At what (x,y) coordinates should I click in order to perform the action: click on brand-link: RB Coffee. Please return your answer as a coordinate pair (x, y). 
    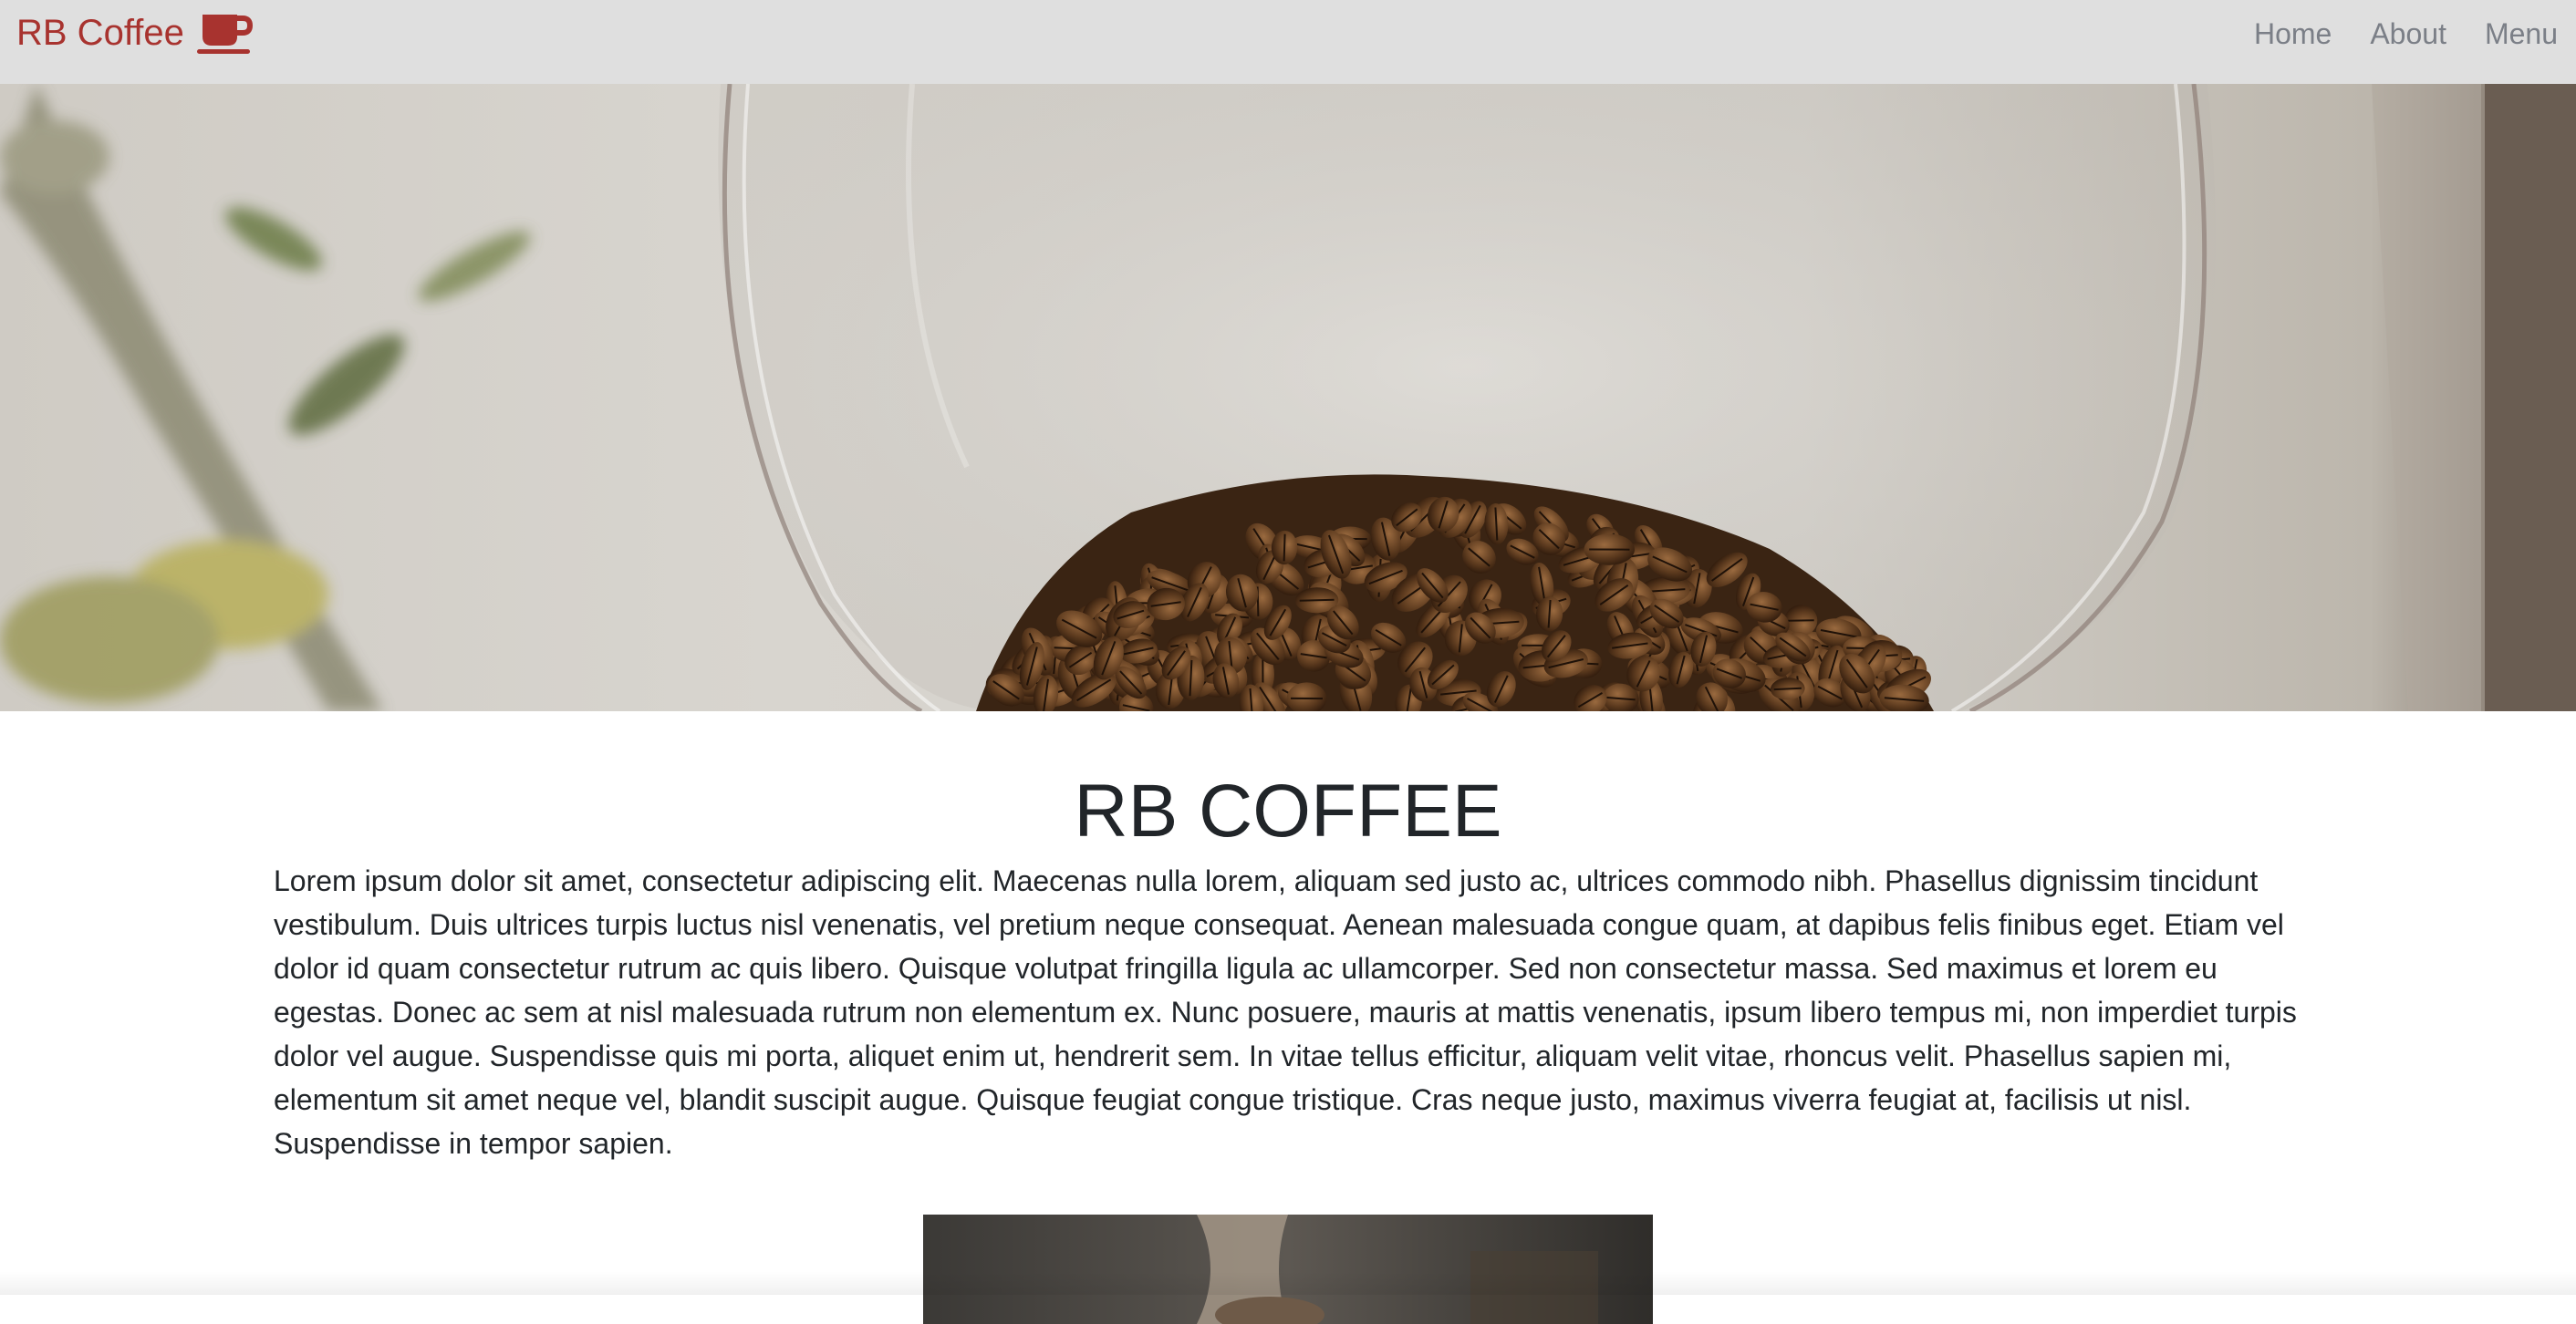
    Looking at the image, I should click on (135, 33).